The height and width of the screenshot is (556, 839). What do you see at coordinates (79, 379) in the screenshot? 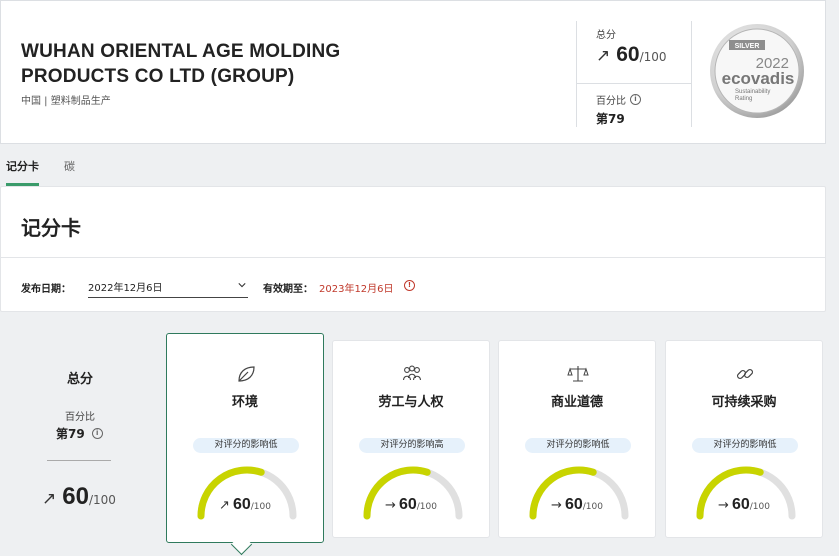
I see `overall-title: 总分` at bounding box center [79, 379].